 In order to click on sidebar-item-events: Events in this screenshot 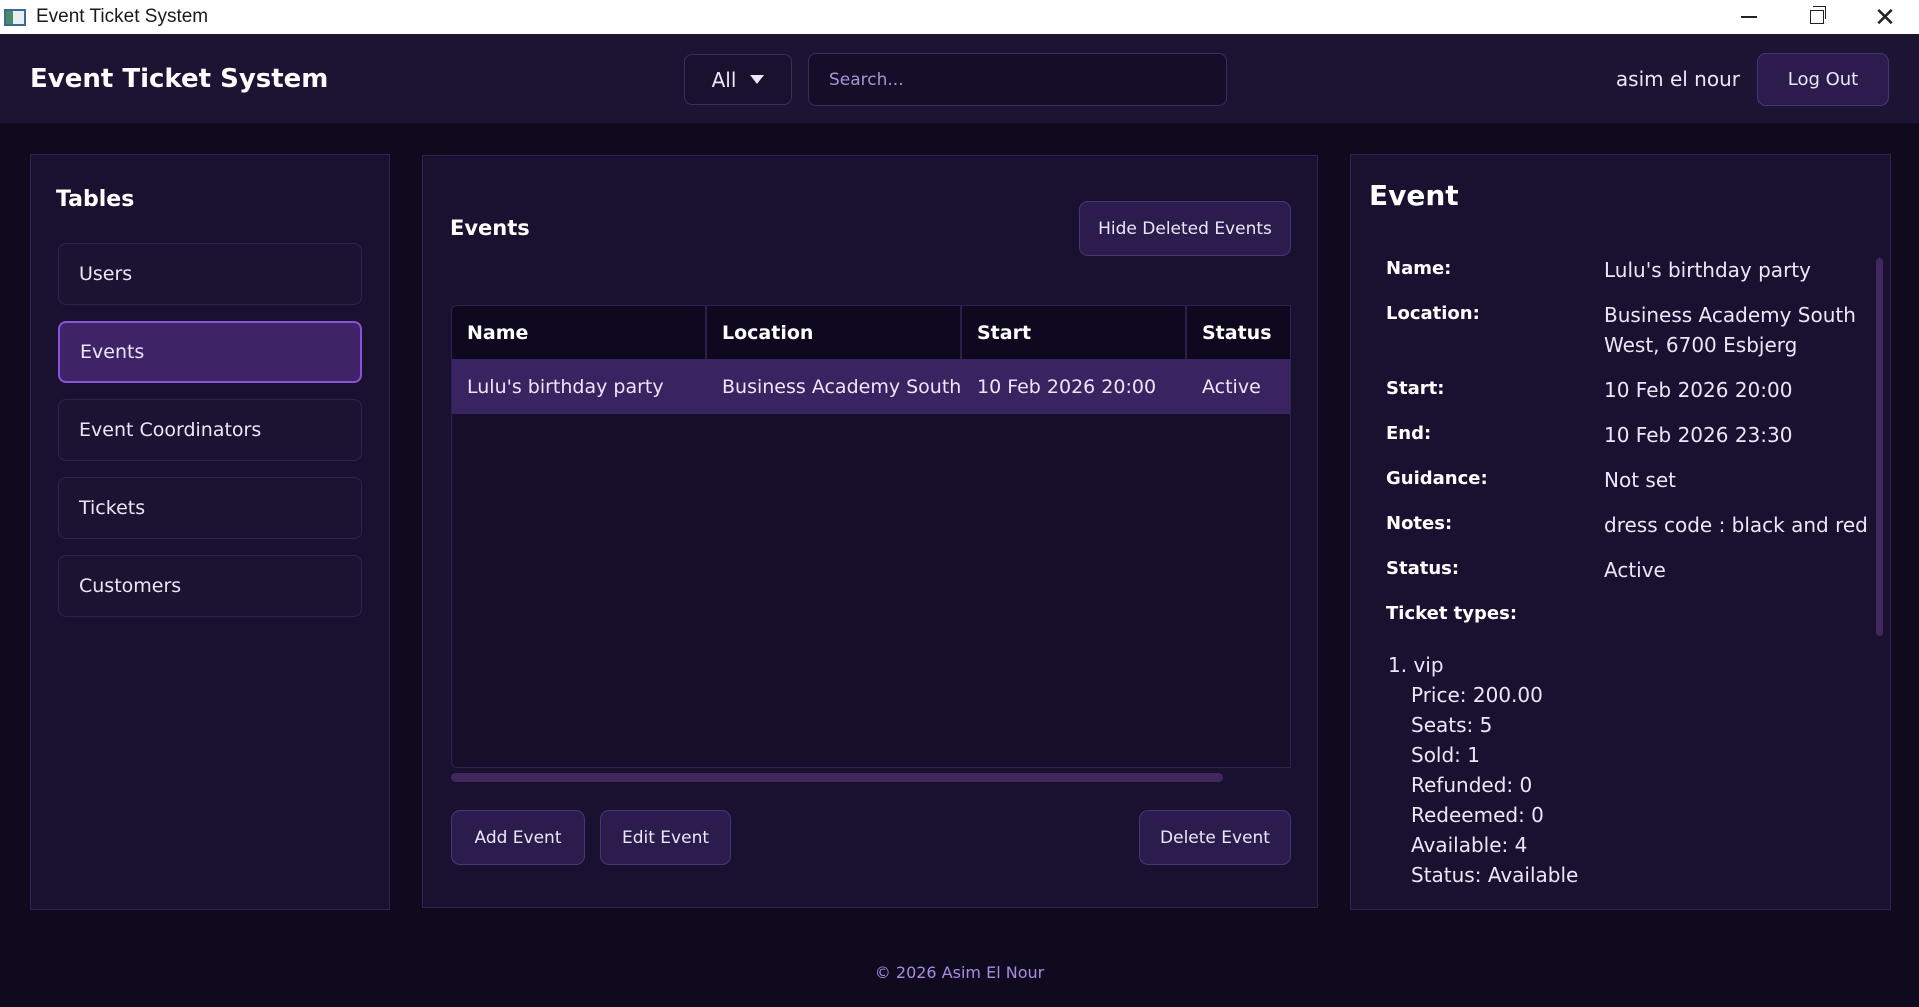, I will do `click(210, 352)`.